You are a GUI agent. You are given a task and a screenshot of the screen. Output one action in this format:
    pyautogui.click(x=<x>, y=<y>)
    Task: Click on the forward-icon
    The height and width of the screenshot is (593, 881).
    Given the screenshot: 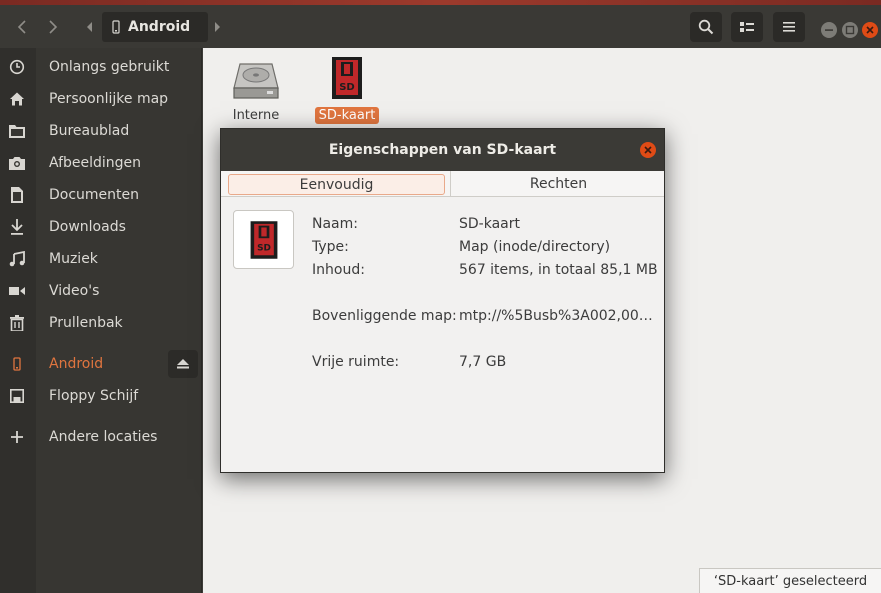 What is the action you would take?
    pyautogui.click(x=53, y=27)
    